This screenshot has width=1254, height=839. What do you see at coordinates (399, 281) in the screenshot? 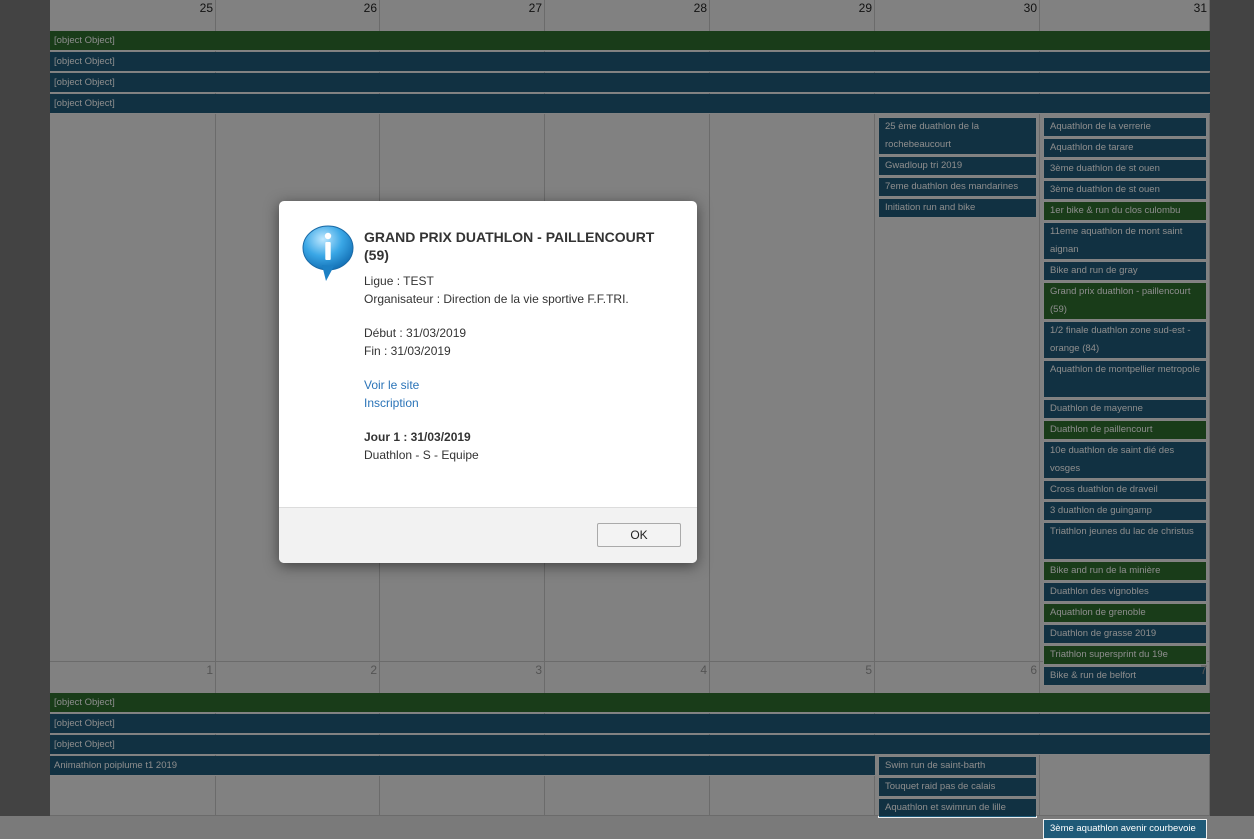
I see `ligue-text: Ligue : TEST` at bounding box center [399, 281].